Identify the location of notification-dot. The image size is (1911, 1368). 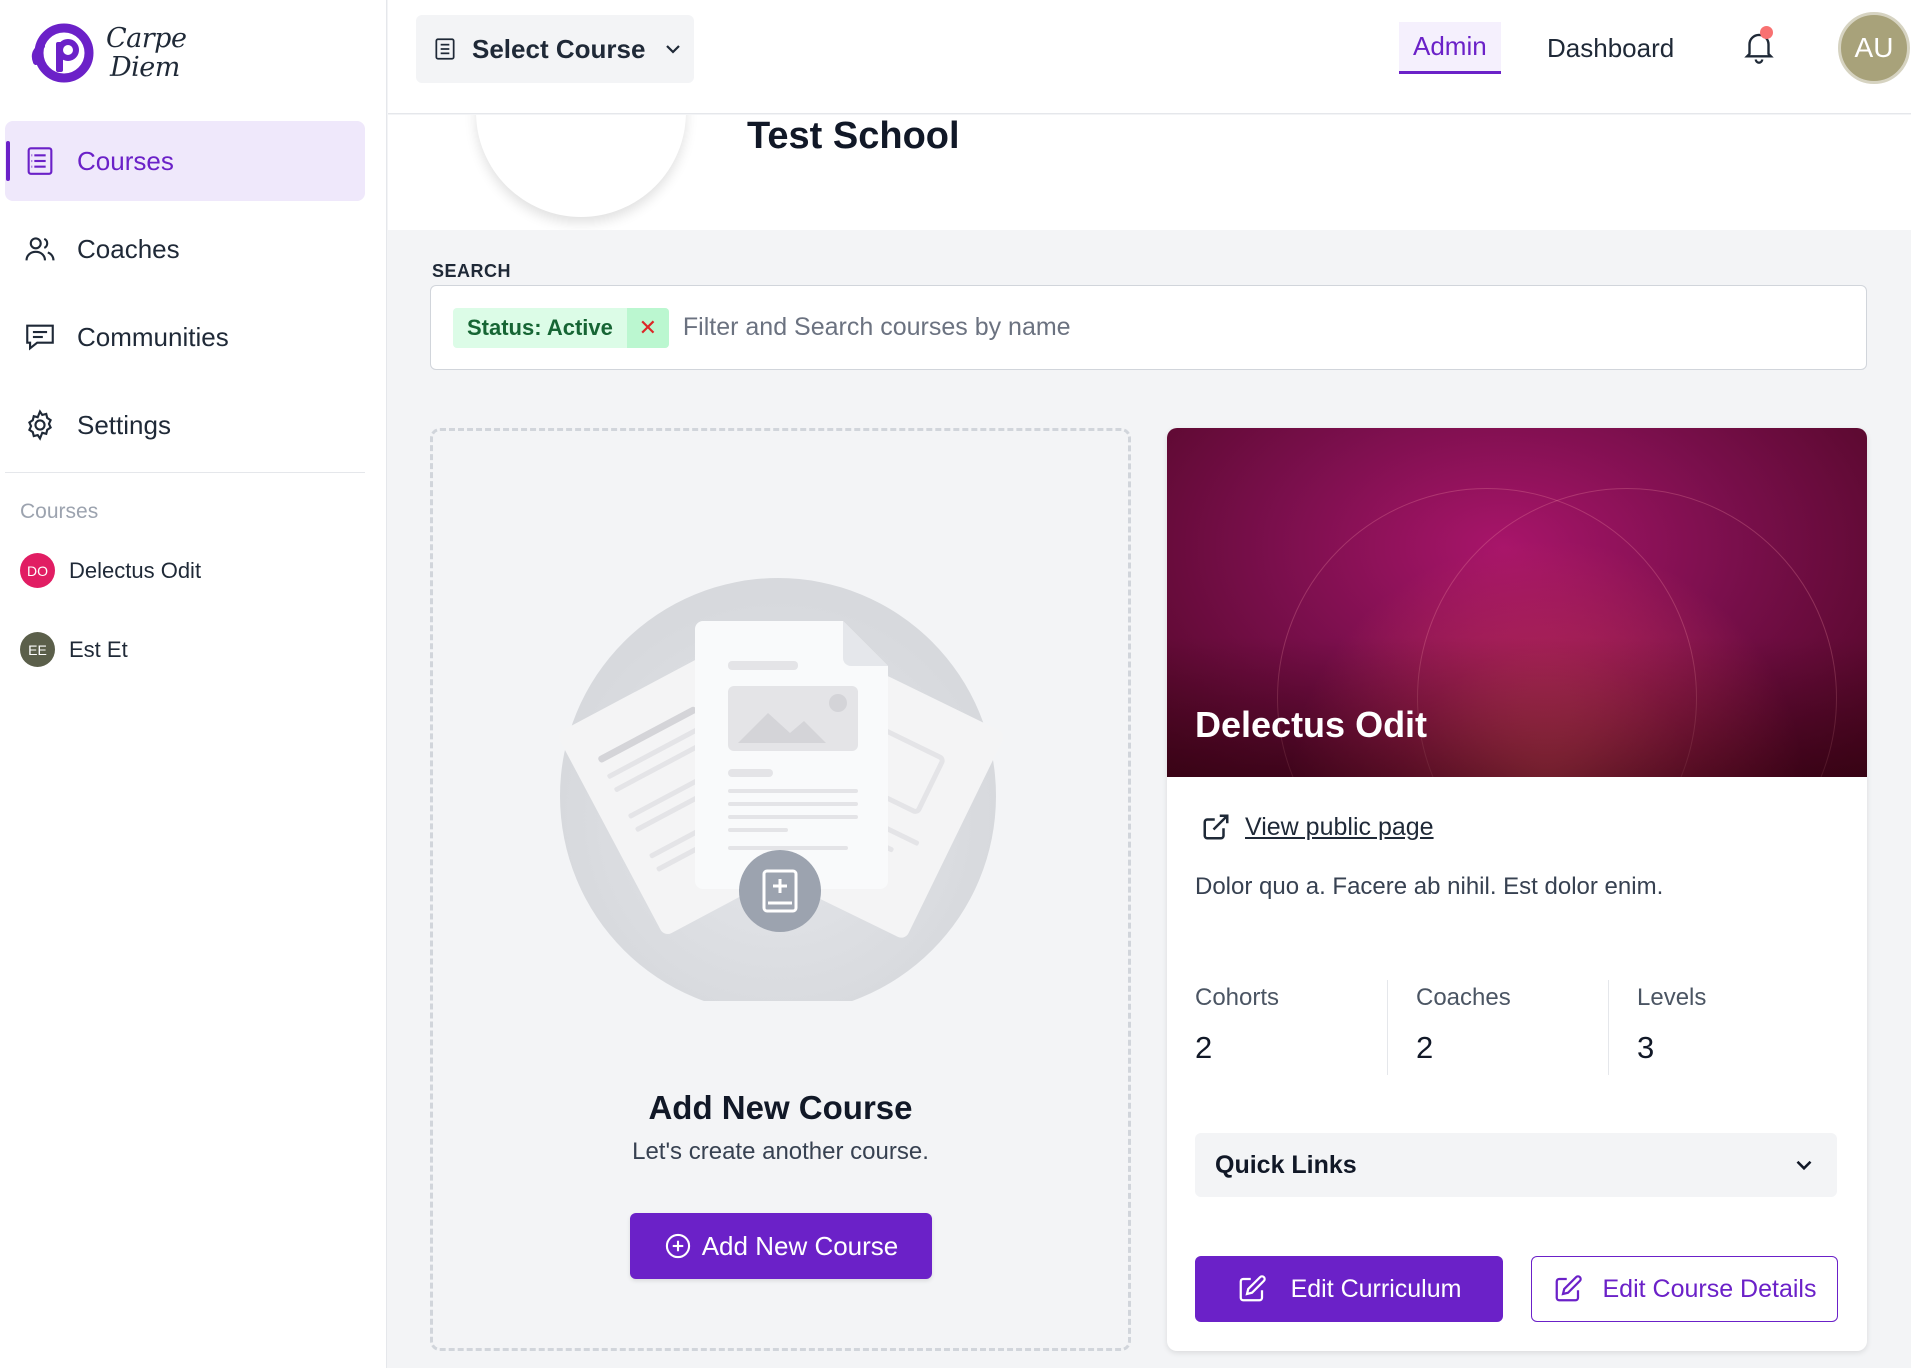
(1766, 32).